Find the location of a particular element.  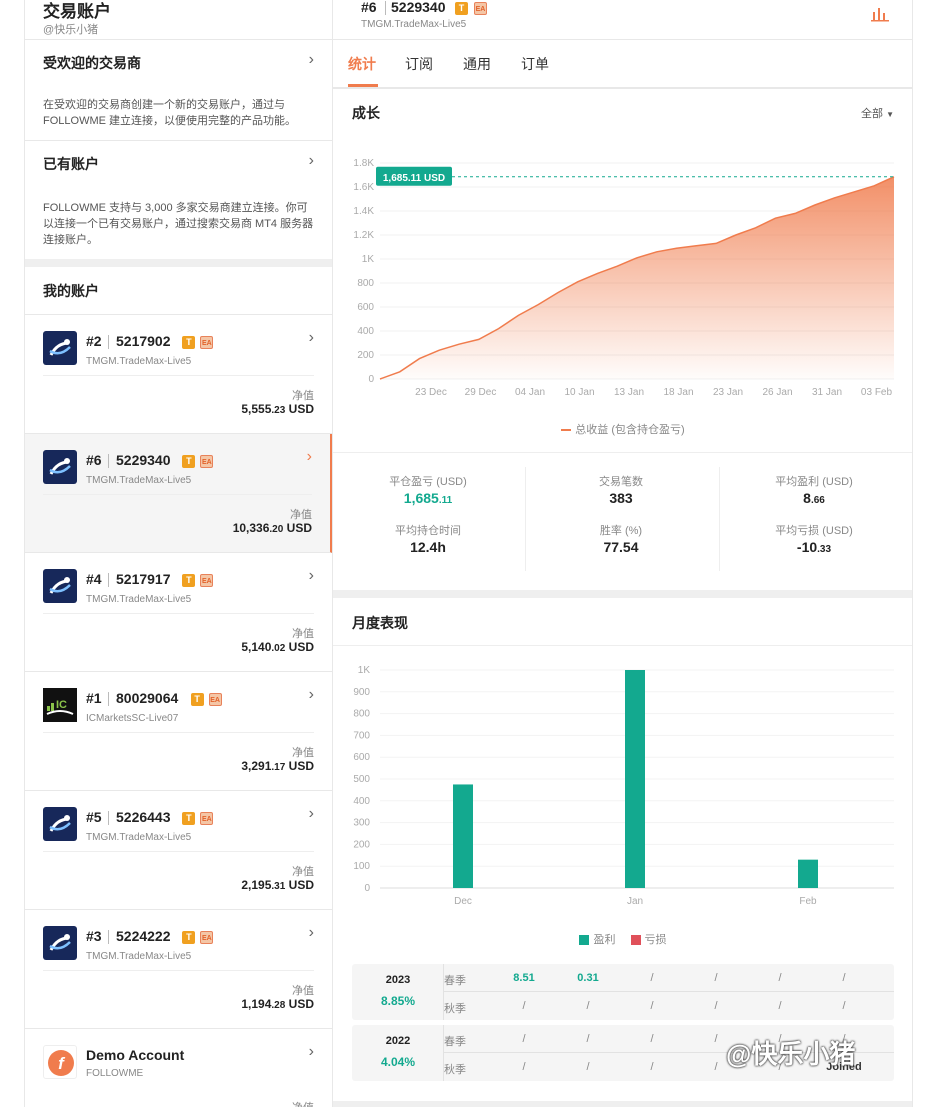

stat-value-main: 383 is located at coordinates (621, 498).